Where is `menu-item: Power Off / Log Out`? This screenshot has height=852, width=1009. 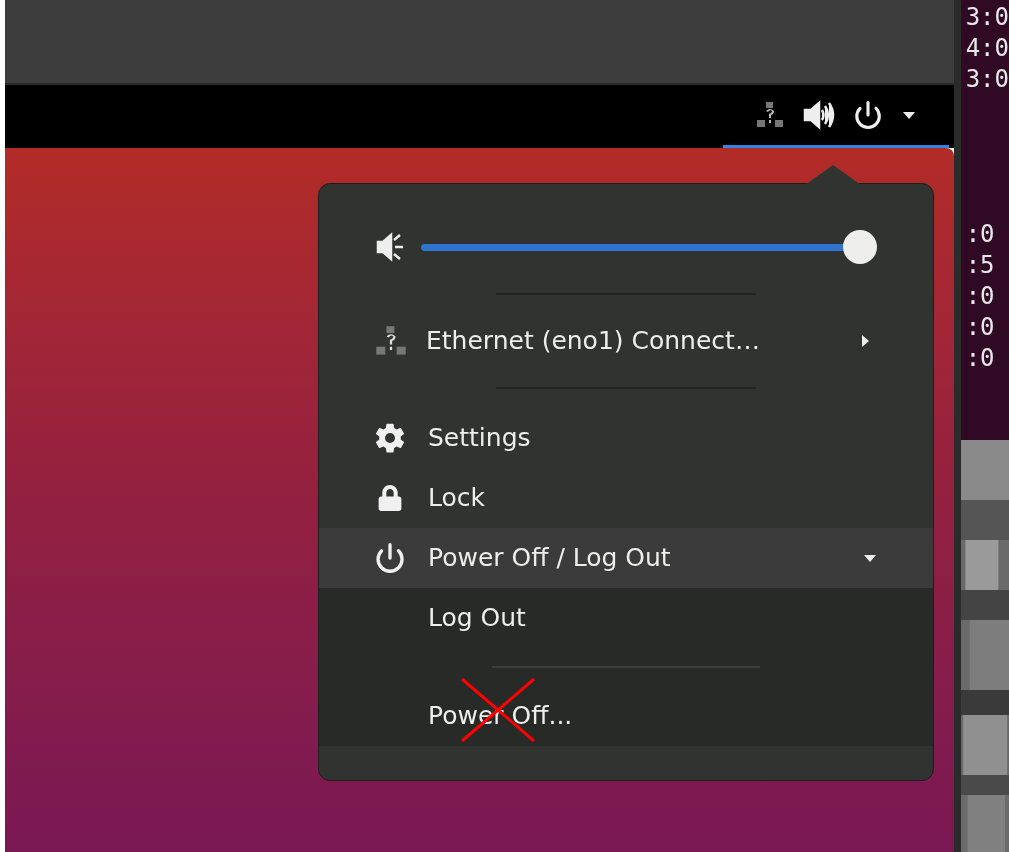 menu-item: Power Off / Log Out is located at coordinates (626, 558).